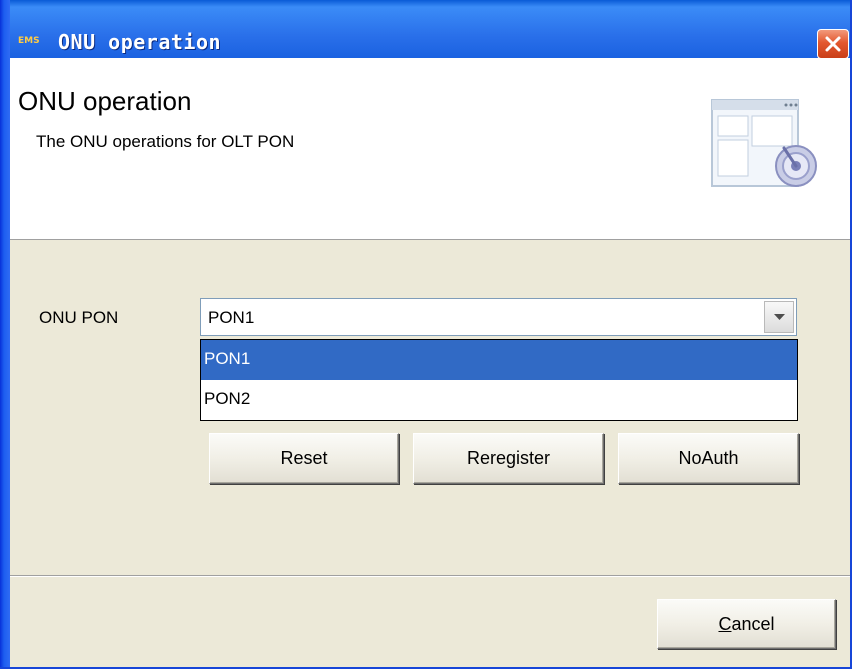  Describe the element at coordinates (29, 41) in the screenshot. I see `app-badge: EMS` at that location.